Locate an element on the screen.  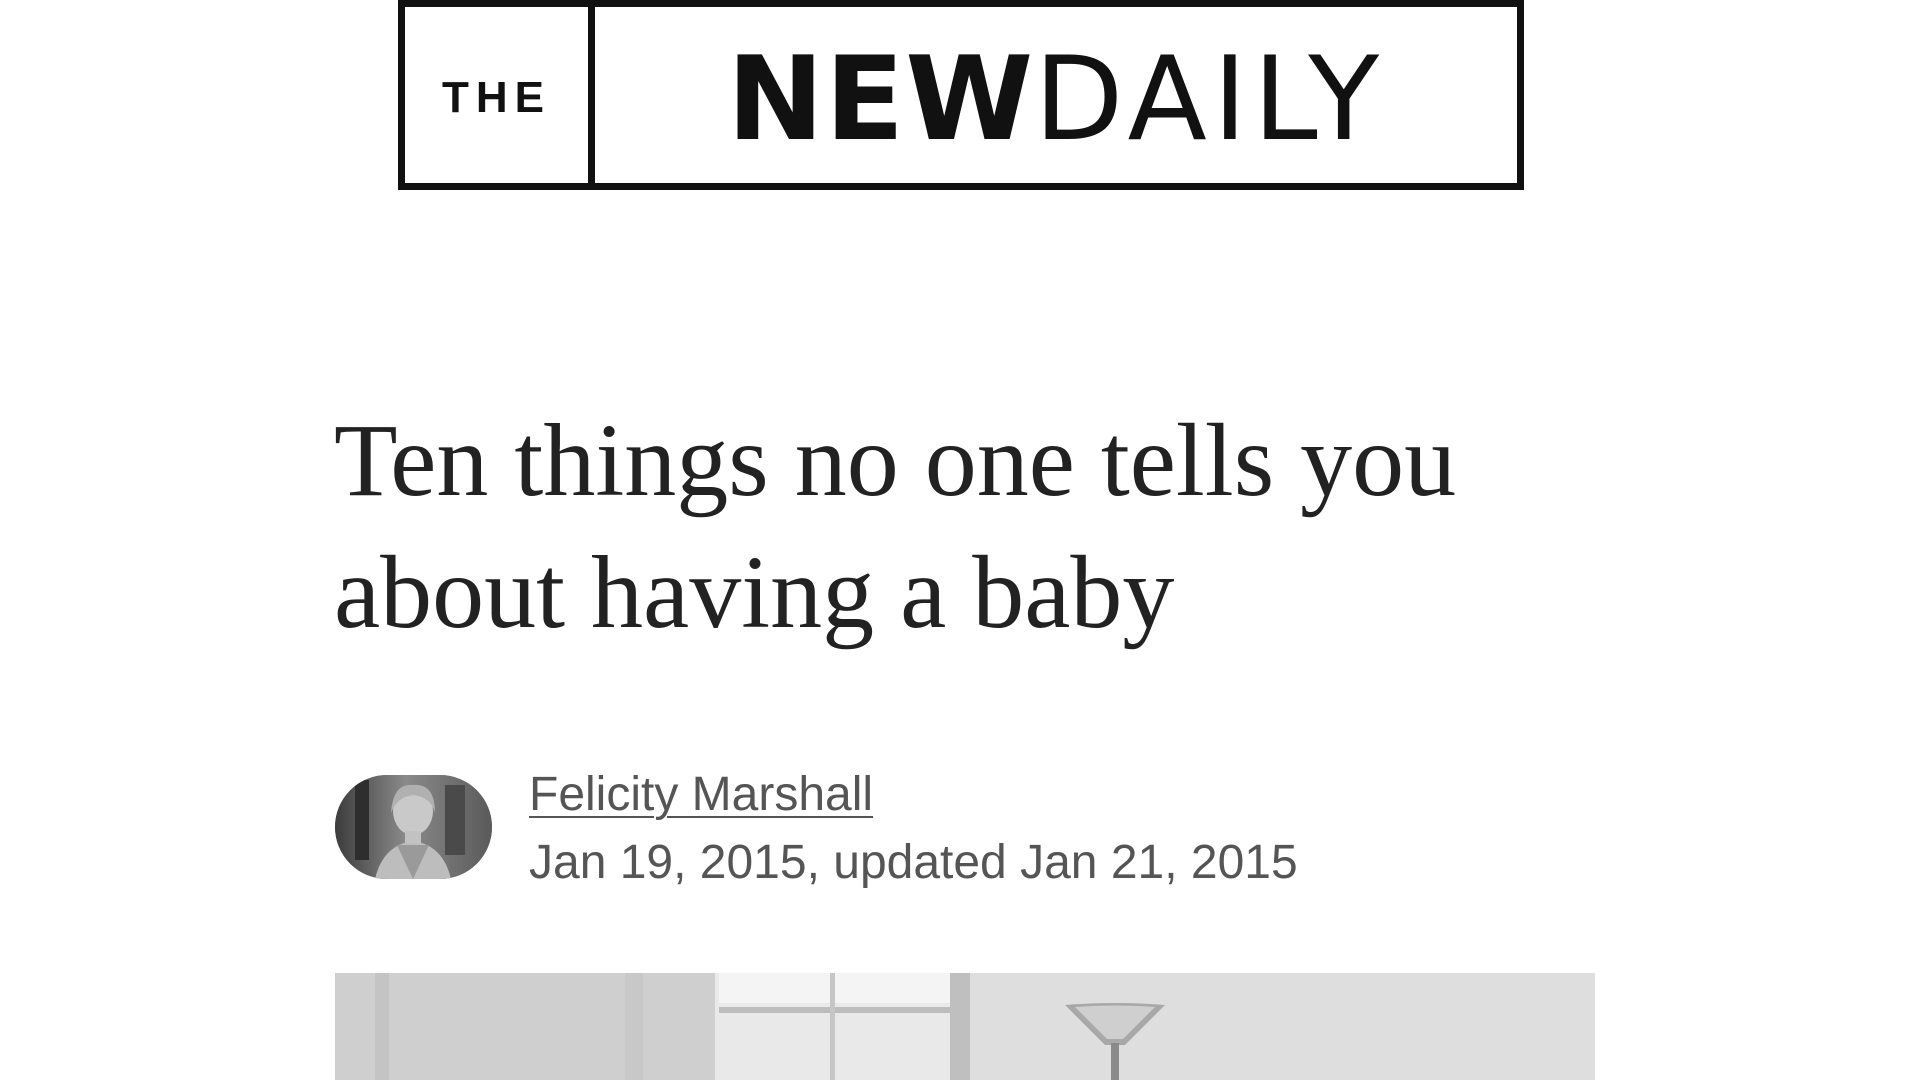
publish-dates: Jan 19, 2015, updated Jan 21, 2015 is located at coordinates (913, 862).